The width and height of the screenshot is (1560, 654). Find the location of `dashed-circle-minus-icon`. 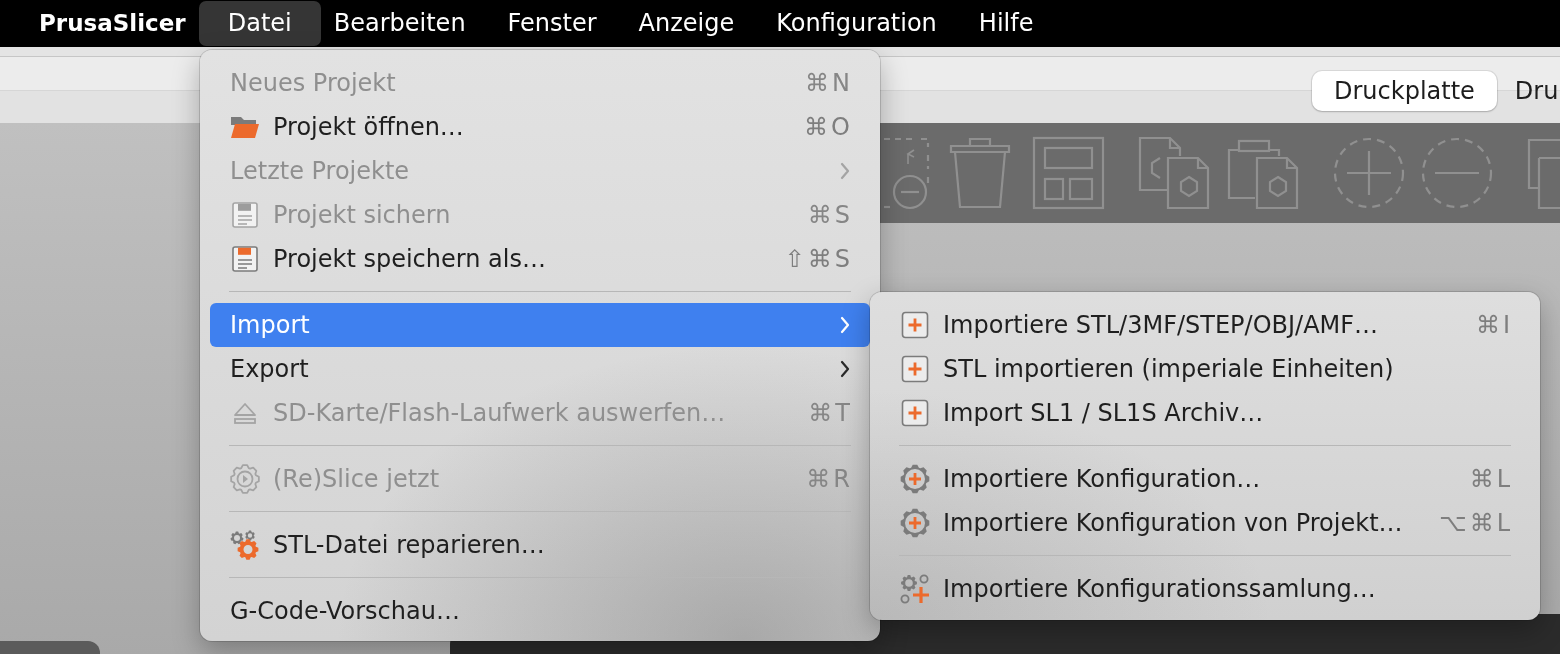

dashed-circle-minus-icon is located at coordinates (1457, 173).